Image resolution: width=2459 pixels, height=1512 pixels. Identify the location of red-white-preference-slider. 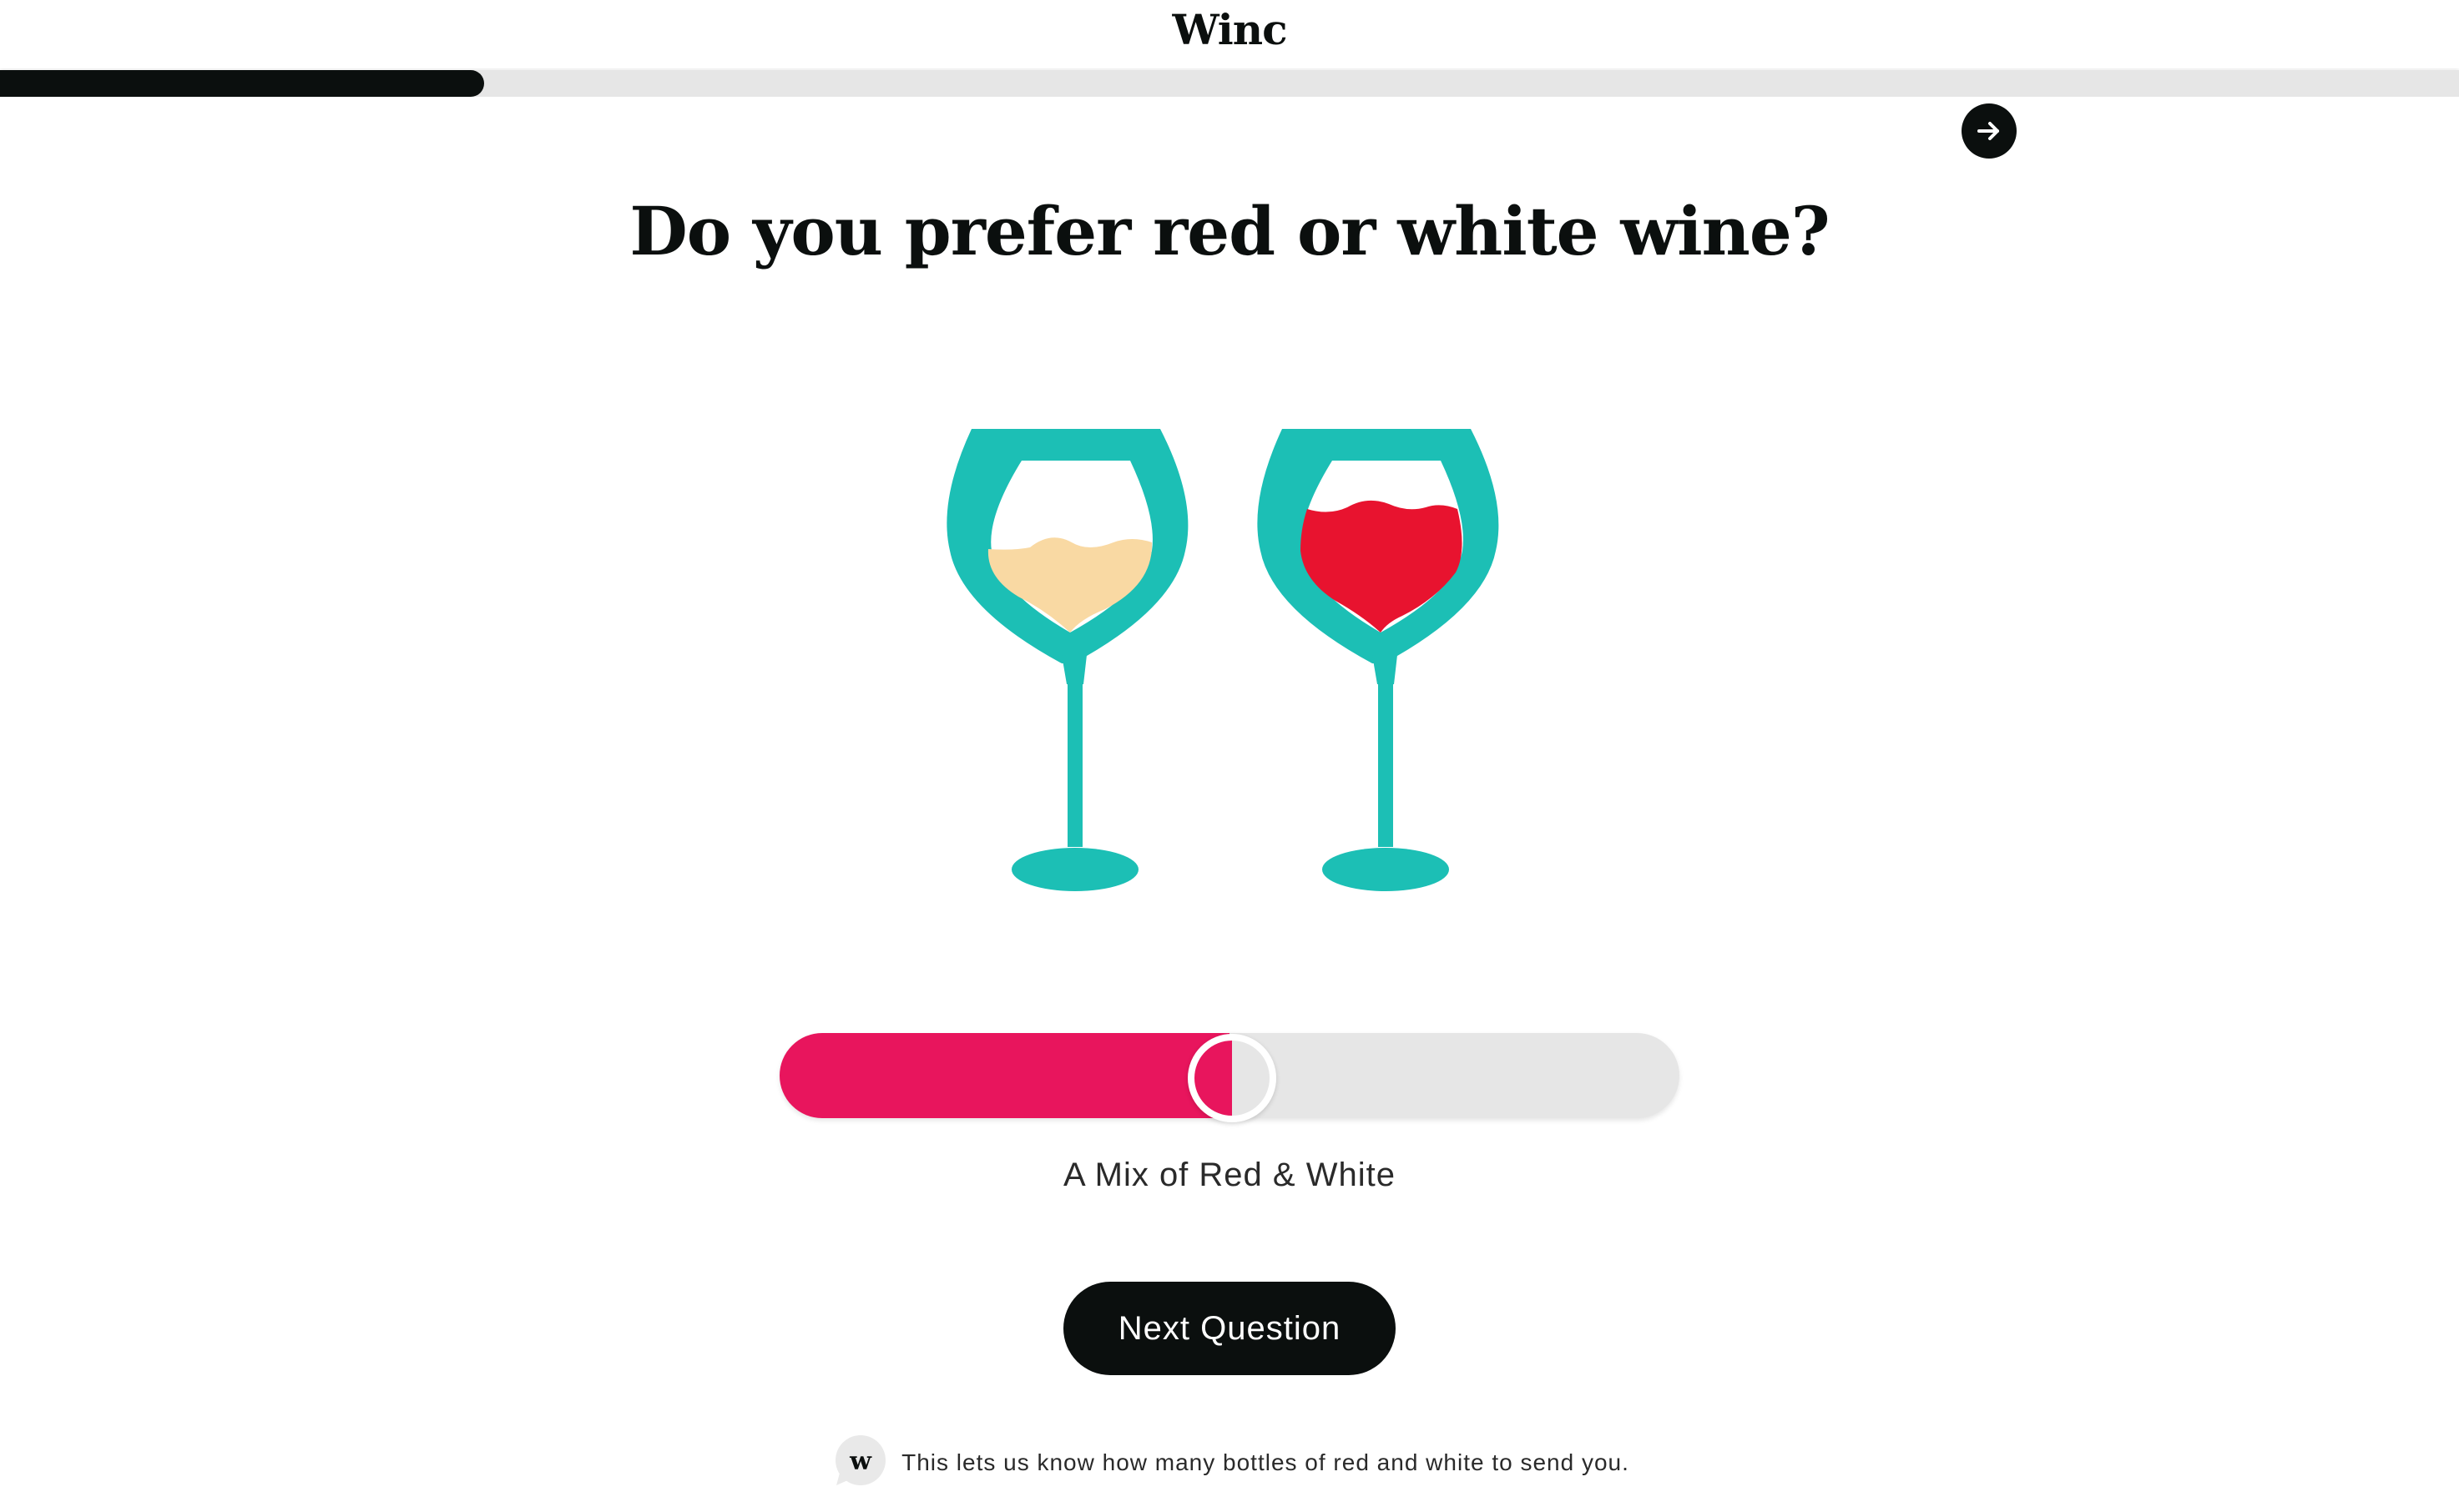
(1229, 1077).